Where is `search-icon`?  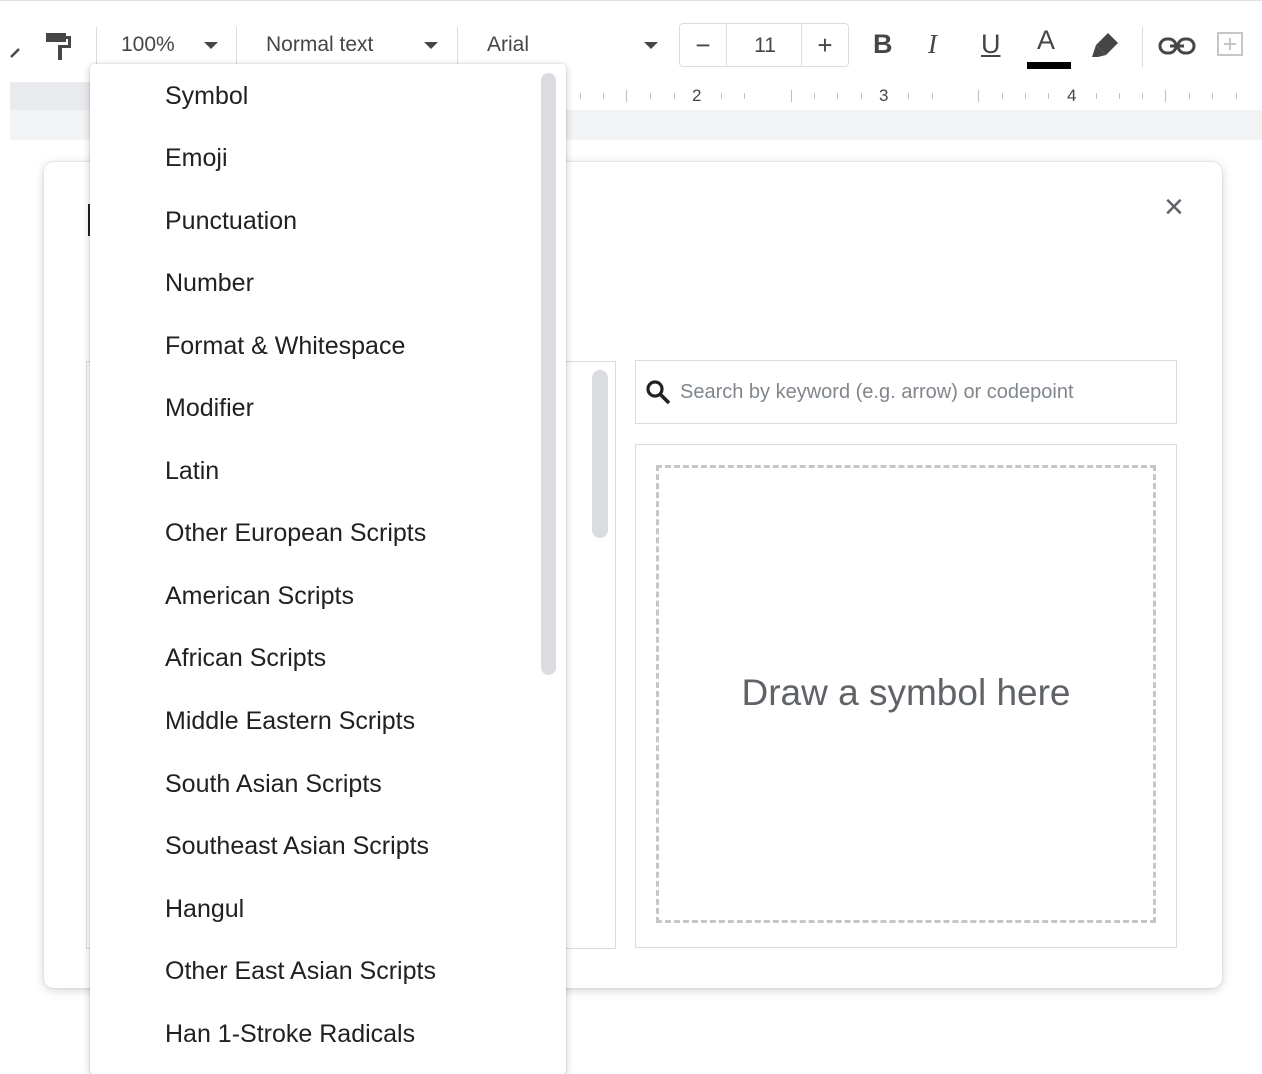 search-icon is located at coordinates (658, 392).